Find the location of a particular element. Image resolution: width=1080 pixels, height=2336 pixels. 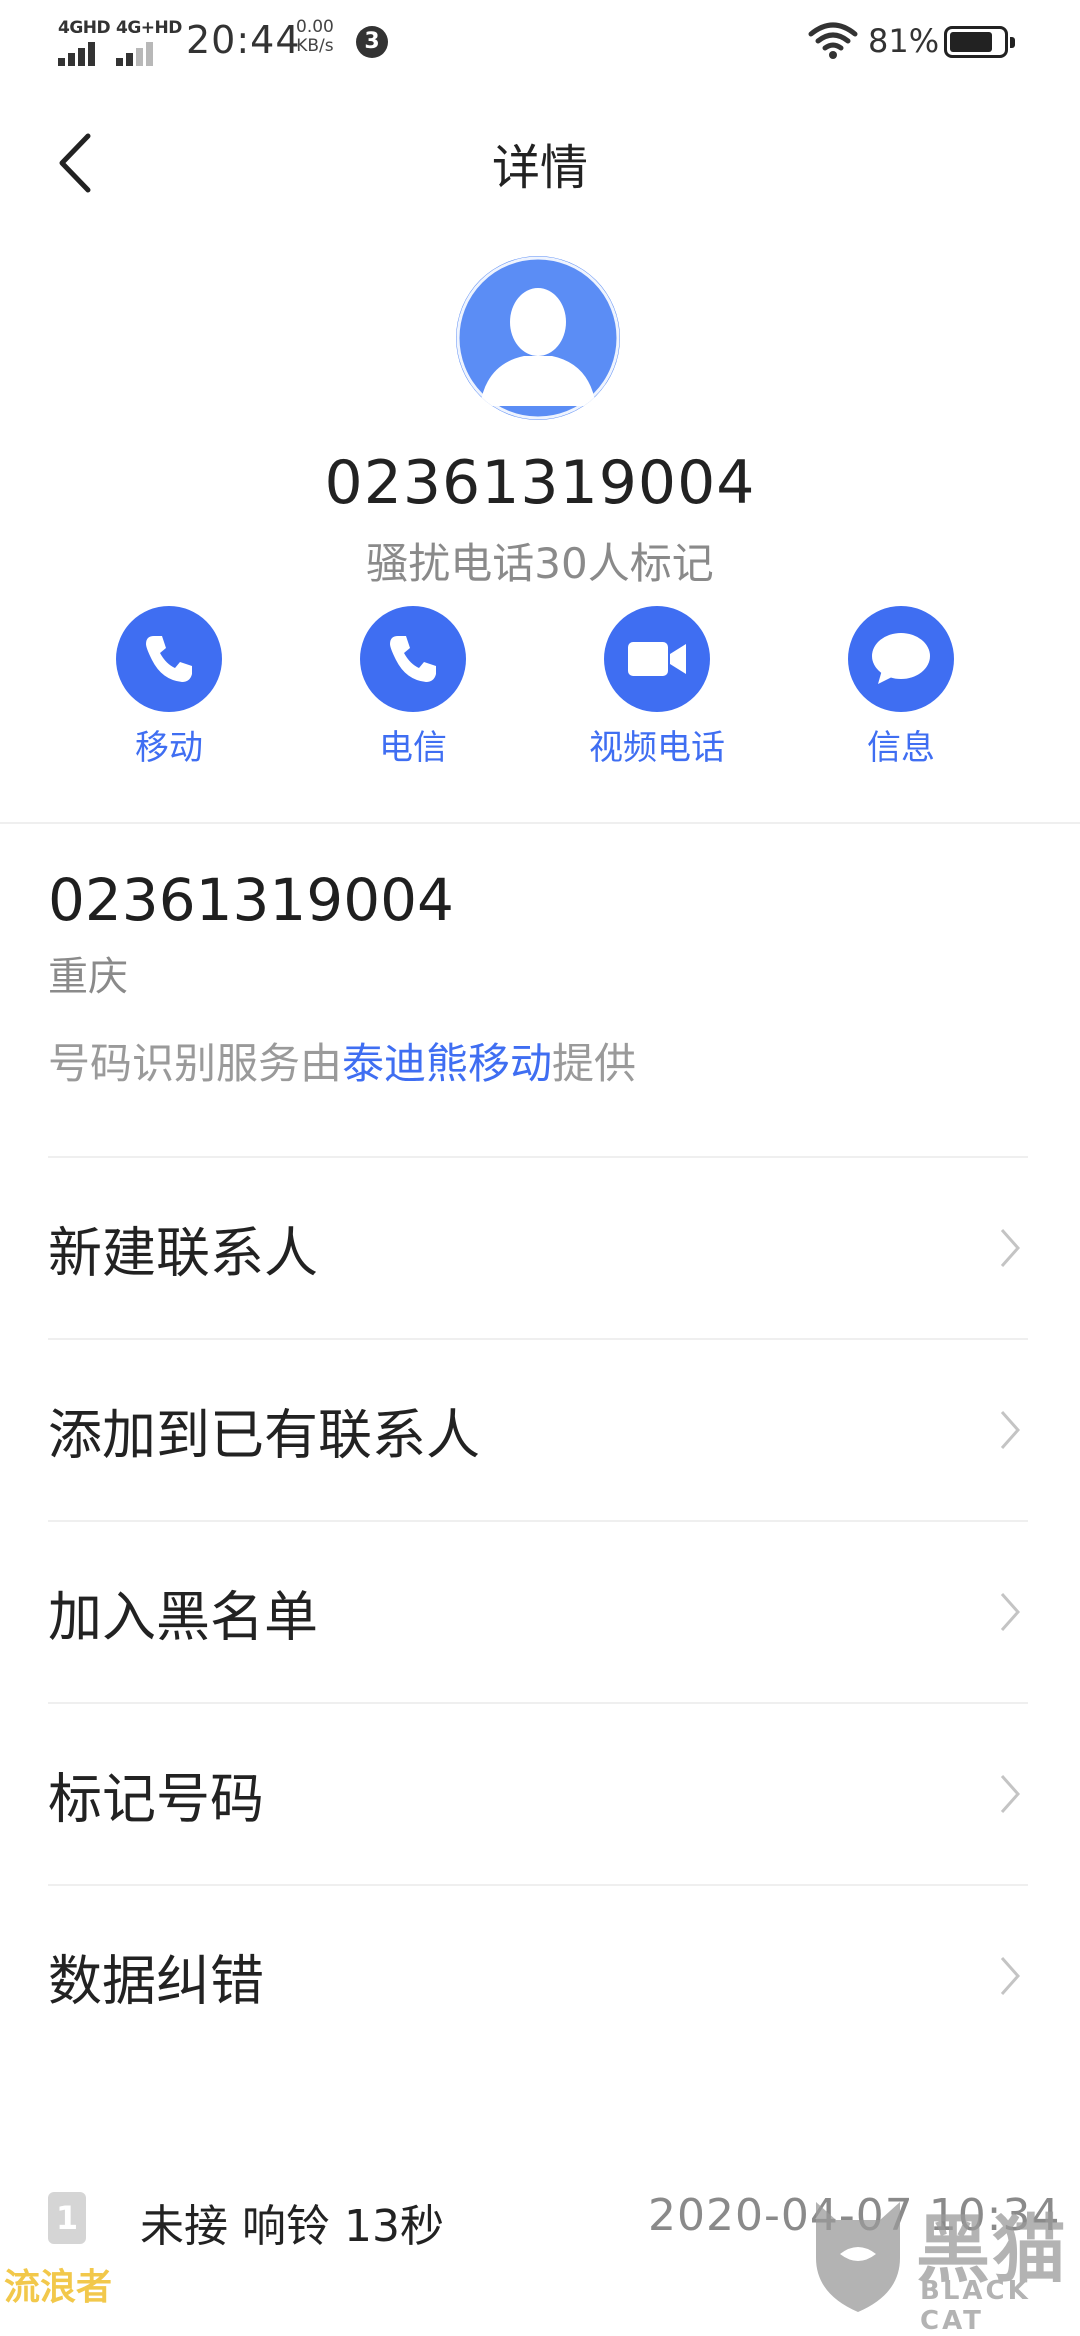

message-button: 信息 is located at coordinates (901, 687).